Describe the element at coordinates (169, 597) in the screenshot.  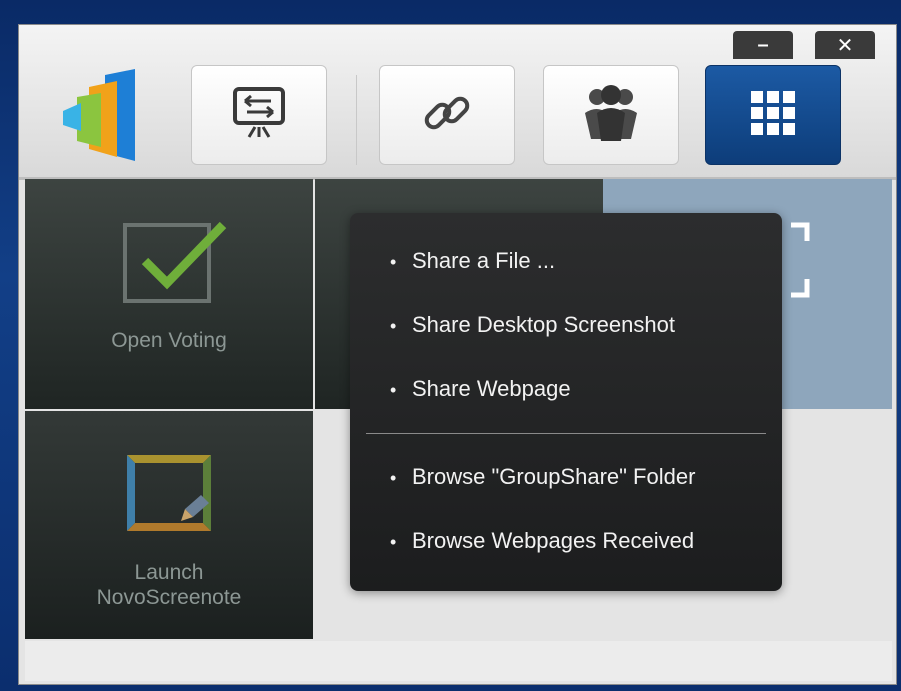
I see `launch-label-line2: NovoScreenote` at that location.